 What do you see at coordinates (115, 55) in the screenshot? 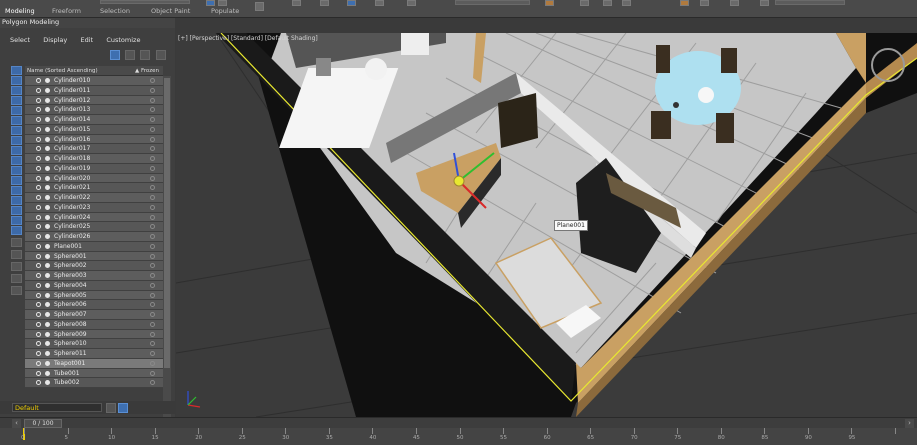
I see `filter-icon` at bounding box center [115, 55].